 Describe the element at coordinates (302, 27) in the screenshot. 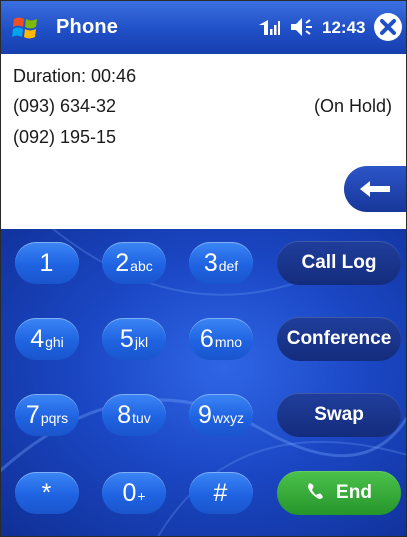

I see `volume-icon` at that location.